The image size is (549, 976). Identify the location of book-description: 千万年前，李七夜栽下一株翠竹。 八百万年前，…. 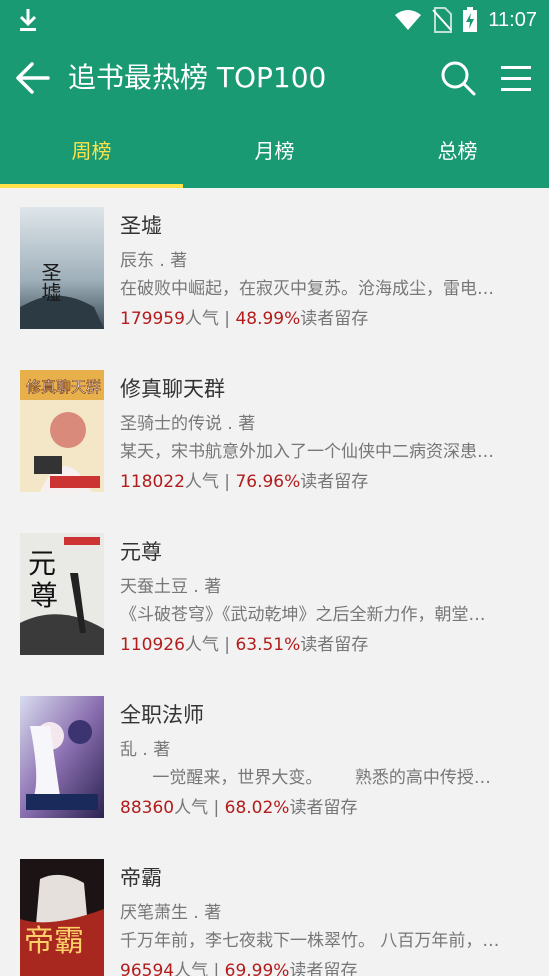
(310, 941).